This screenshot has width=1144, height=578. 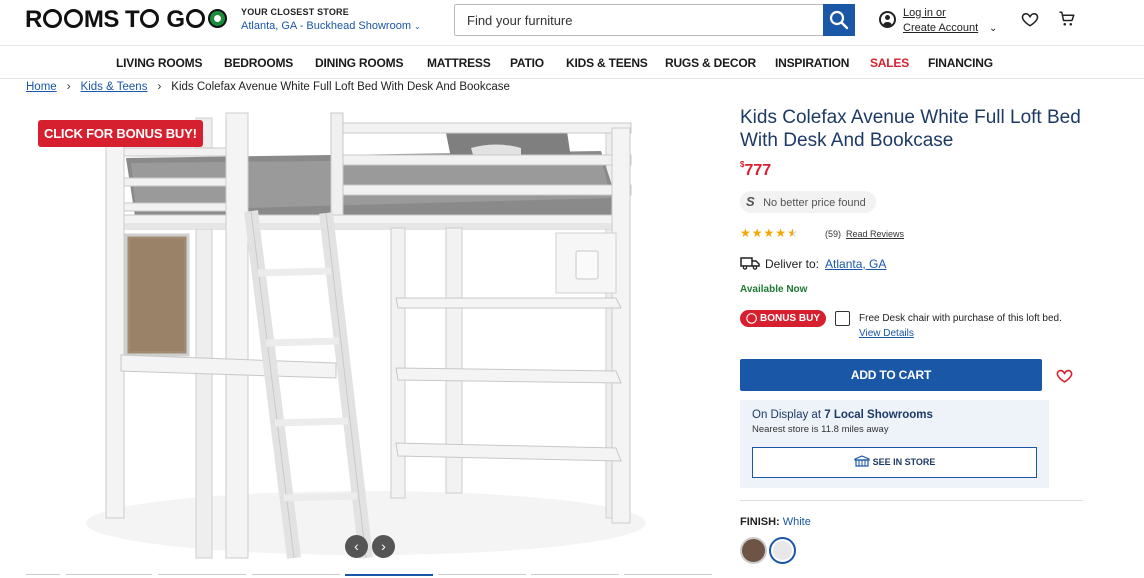 What do you see at coordinates (527, 63) in the screenshot?
I see `nav-item-patio: PATIO` at bounding box center [527, 63].